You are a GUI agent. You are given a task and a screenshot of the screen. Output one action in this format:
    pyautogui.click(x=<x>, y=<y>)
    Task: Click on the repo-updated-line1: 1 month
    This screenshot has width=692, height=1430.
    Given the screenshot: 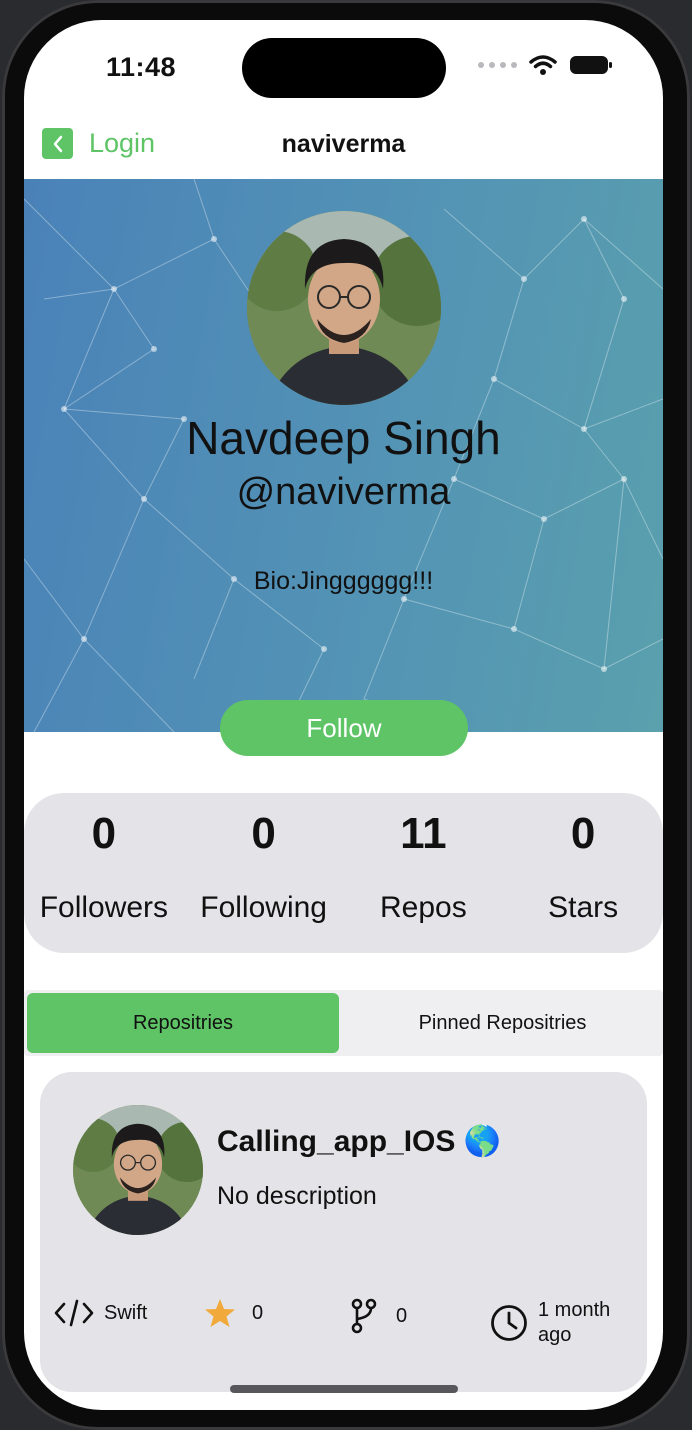 What is the action you would take?
    pyautogui.click(x=574, y=1310)
    